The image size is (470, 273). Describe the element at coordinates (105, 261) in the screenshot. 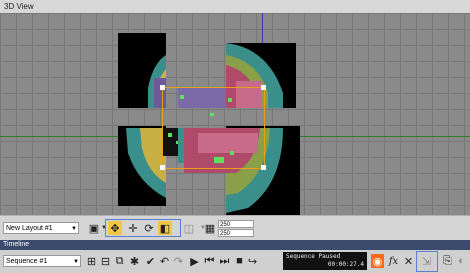

I see `remove-icon: ⊟` at that location.